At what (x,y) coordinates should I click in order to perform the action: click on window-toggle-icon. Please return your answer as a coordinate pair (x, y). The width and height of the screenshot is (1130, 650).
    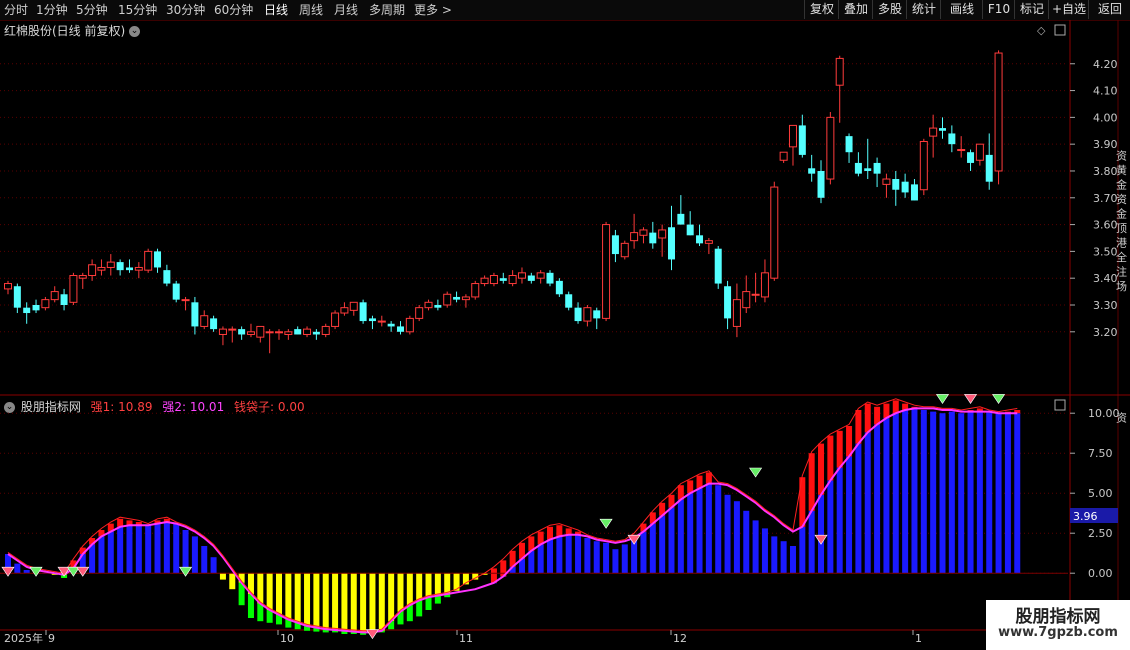
    Looking at the image, I should click on (1060, 30).